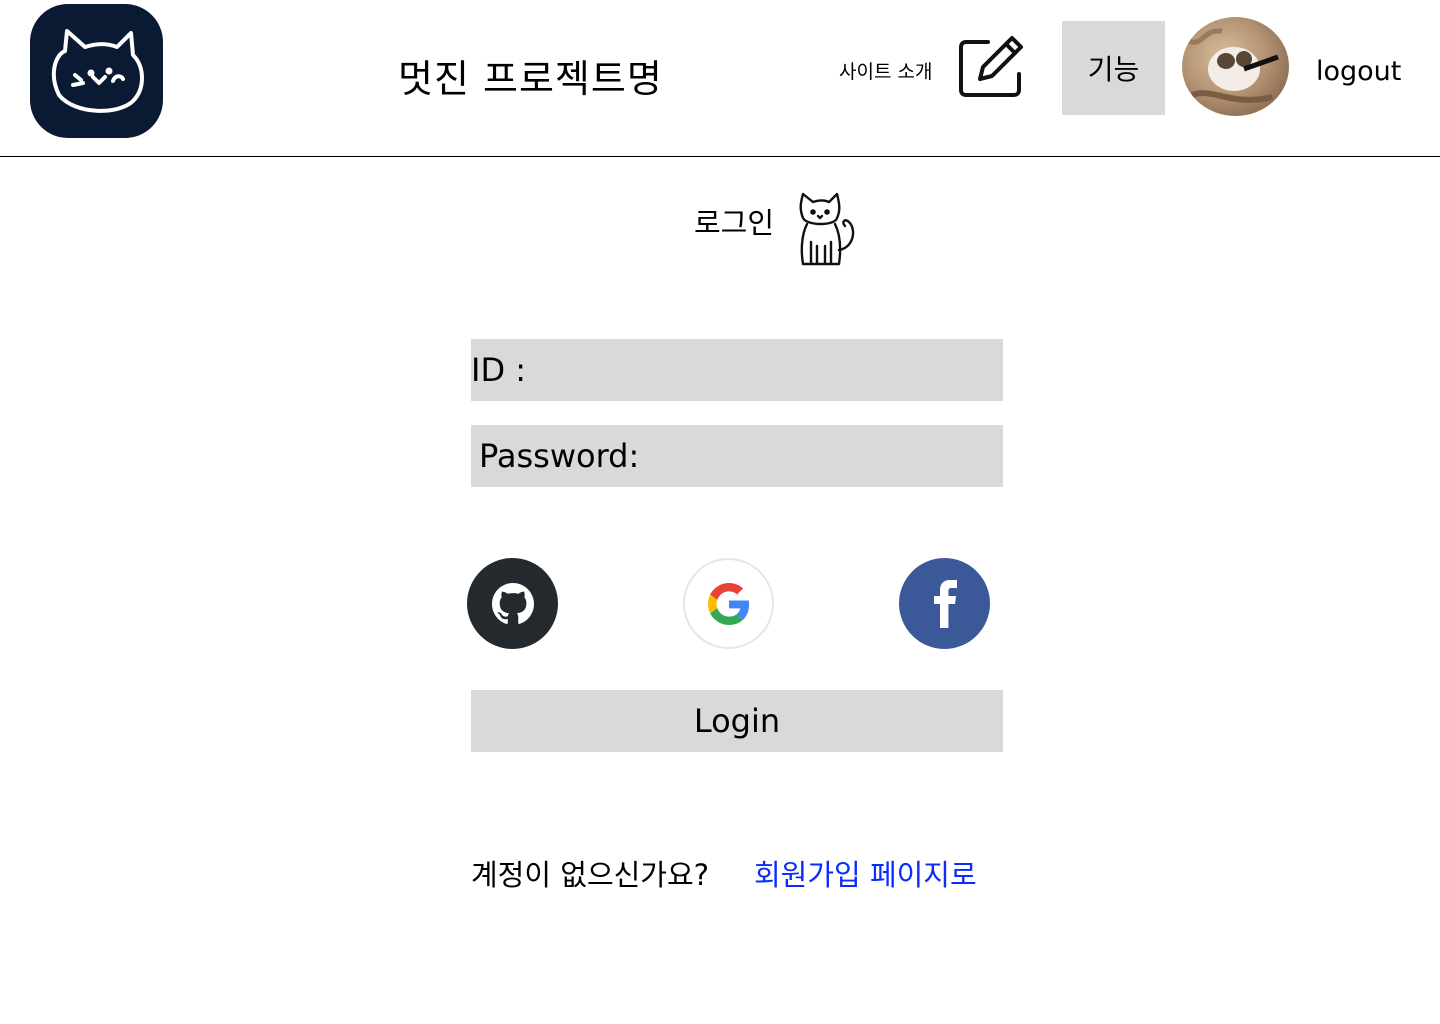 This screenshot has width=1440, height=1024. I want to click on cat-logo-icon, so click(96, 71).